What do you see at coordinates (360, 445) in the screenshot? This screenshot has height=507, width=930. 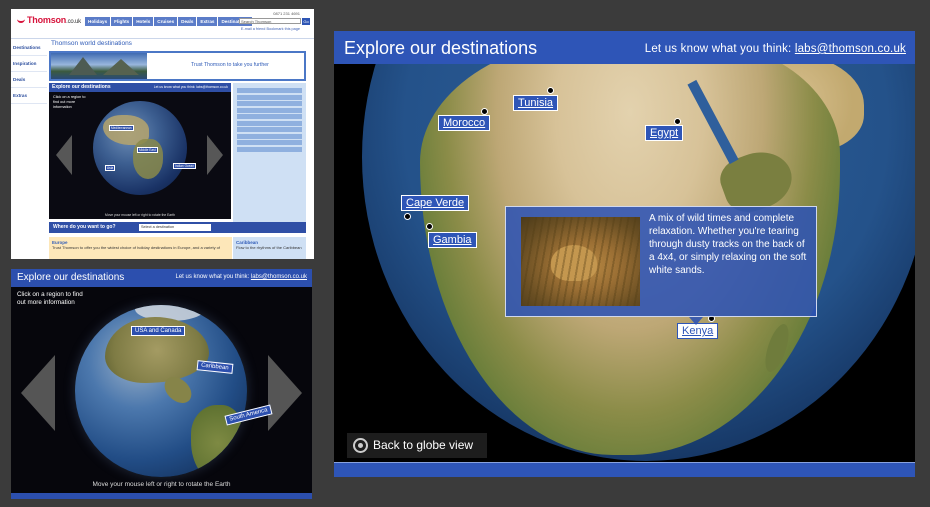 I see `globe-back-icon` at bounding box center [360, 445].